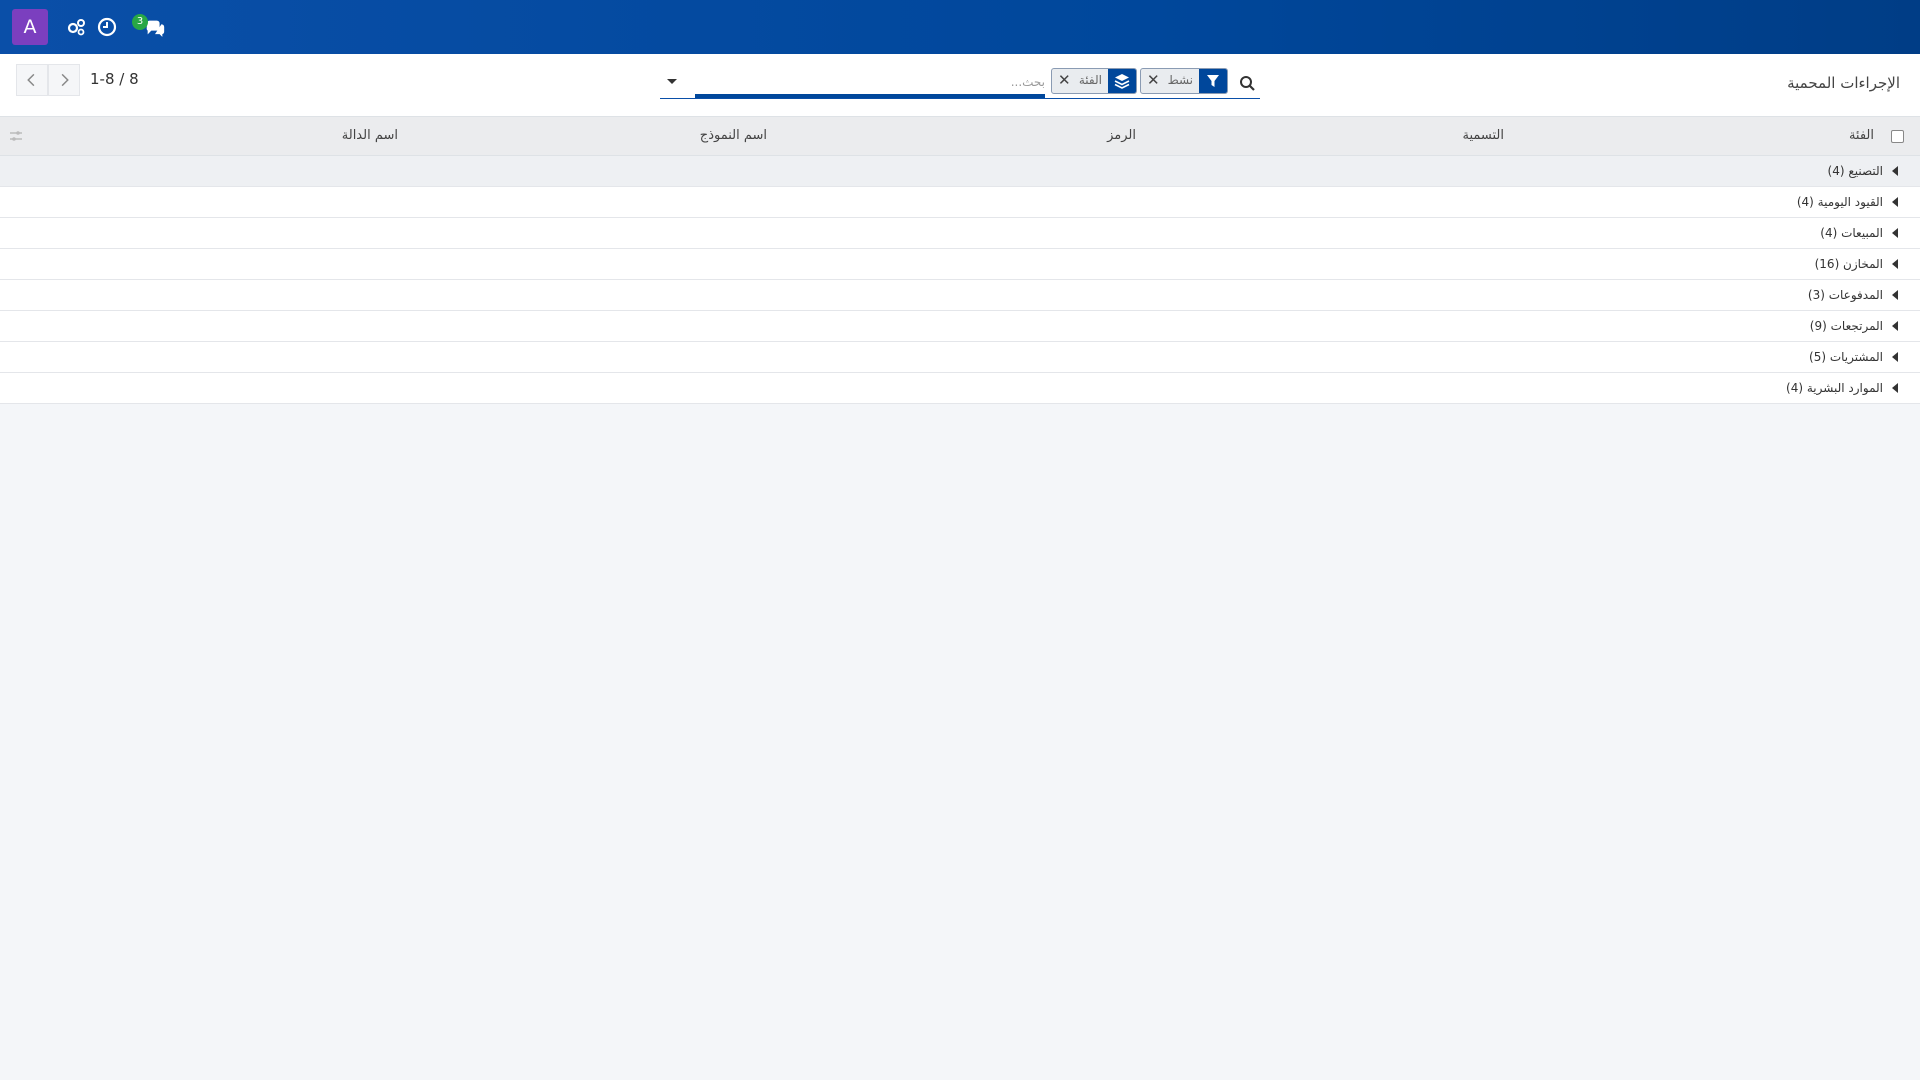  I want to click on group-label: التصنيع (4), so click(1855, 171).